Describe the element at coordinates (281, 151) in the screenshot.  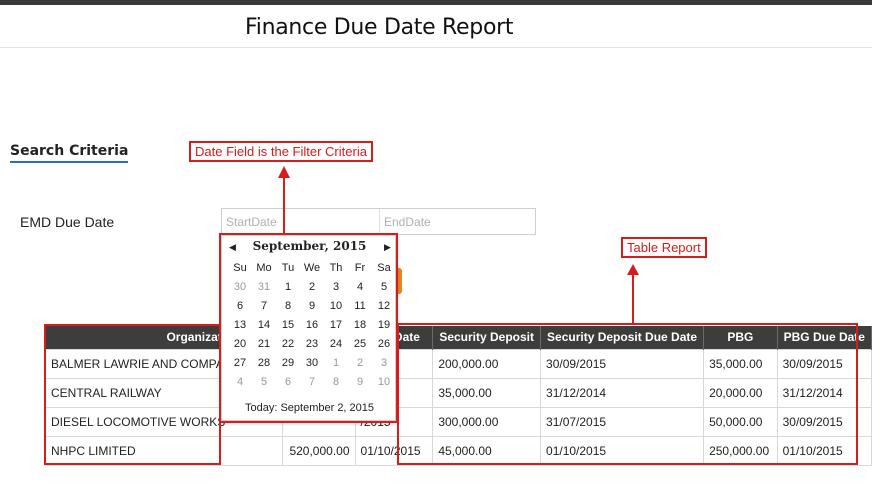
I see `annotation-date-field: Date Field is the Filter Criteria` at that location.